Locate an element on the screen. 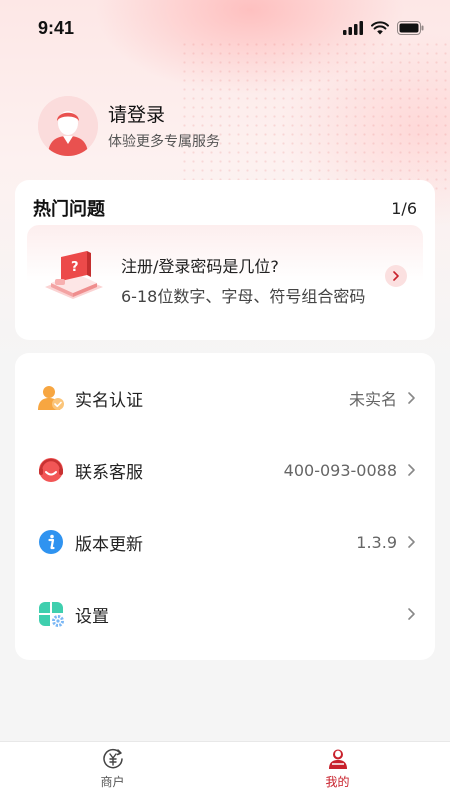 Image resolution: width=450 pixels, height=800 pixels. avatar is located at coordinates (68, 126).